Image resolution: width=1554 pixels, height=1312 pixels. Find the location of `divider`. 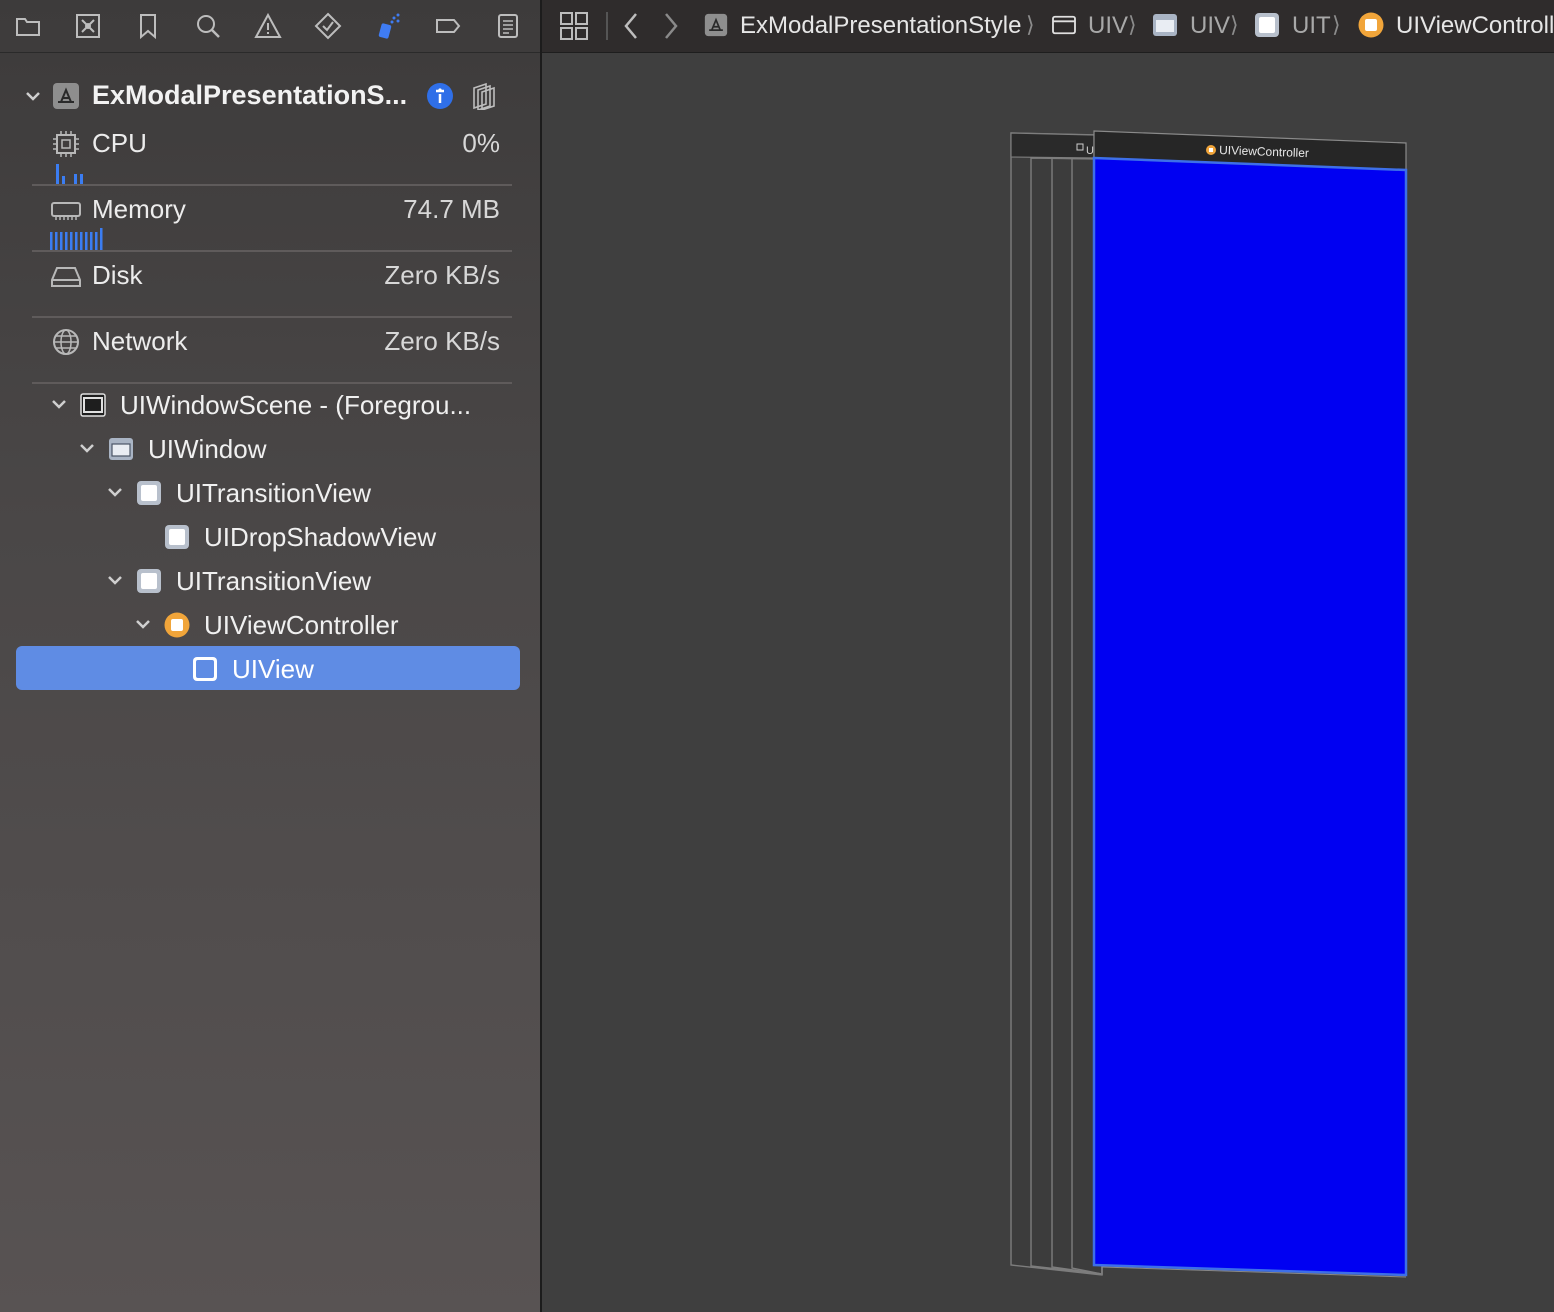

divider is located at coordinates (607, 26).